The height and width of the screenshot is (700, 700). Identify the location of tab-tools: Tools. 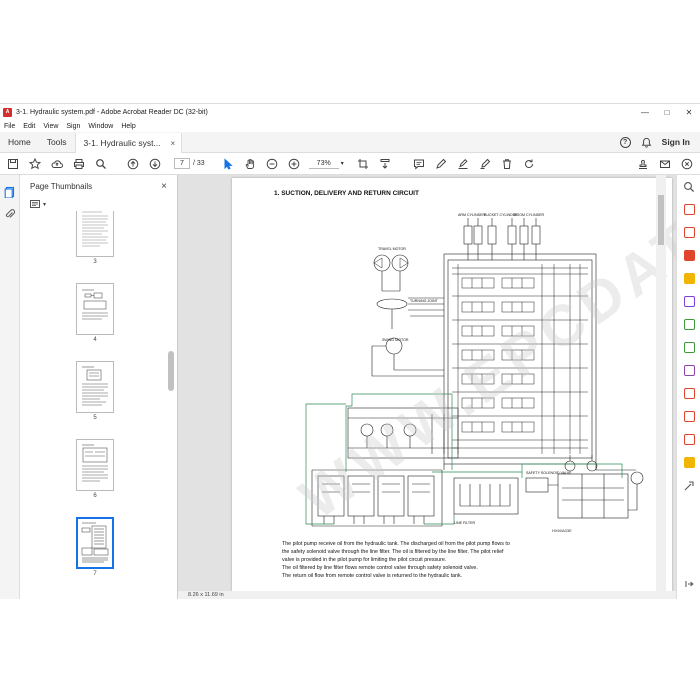
(57, 142).